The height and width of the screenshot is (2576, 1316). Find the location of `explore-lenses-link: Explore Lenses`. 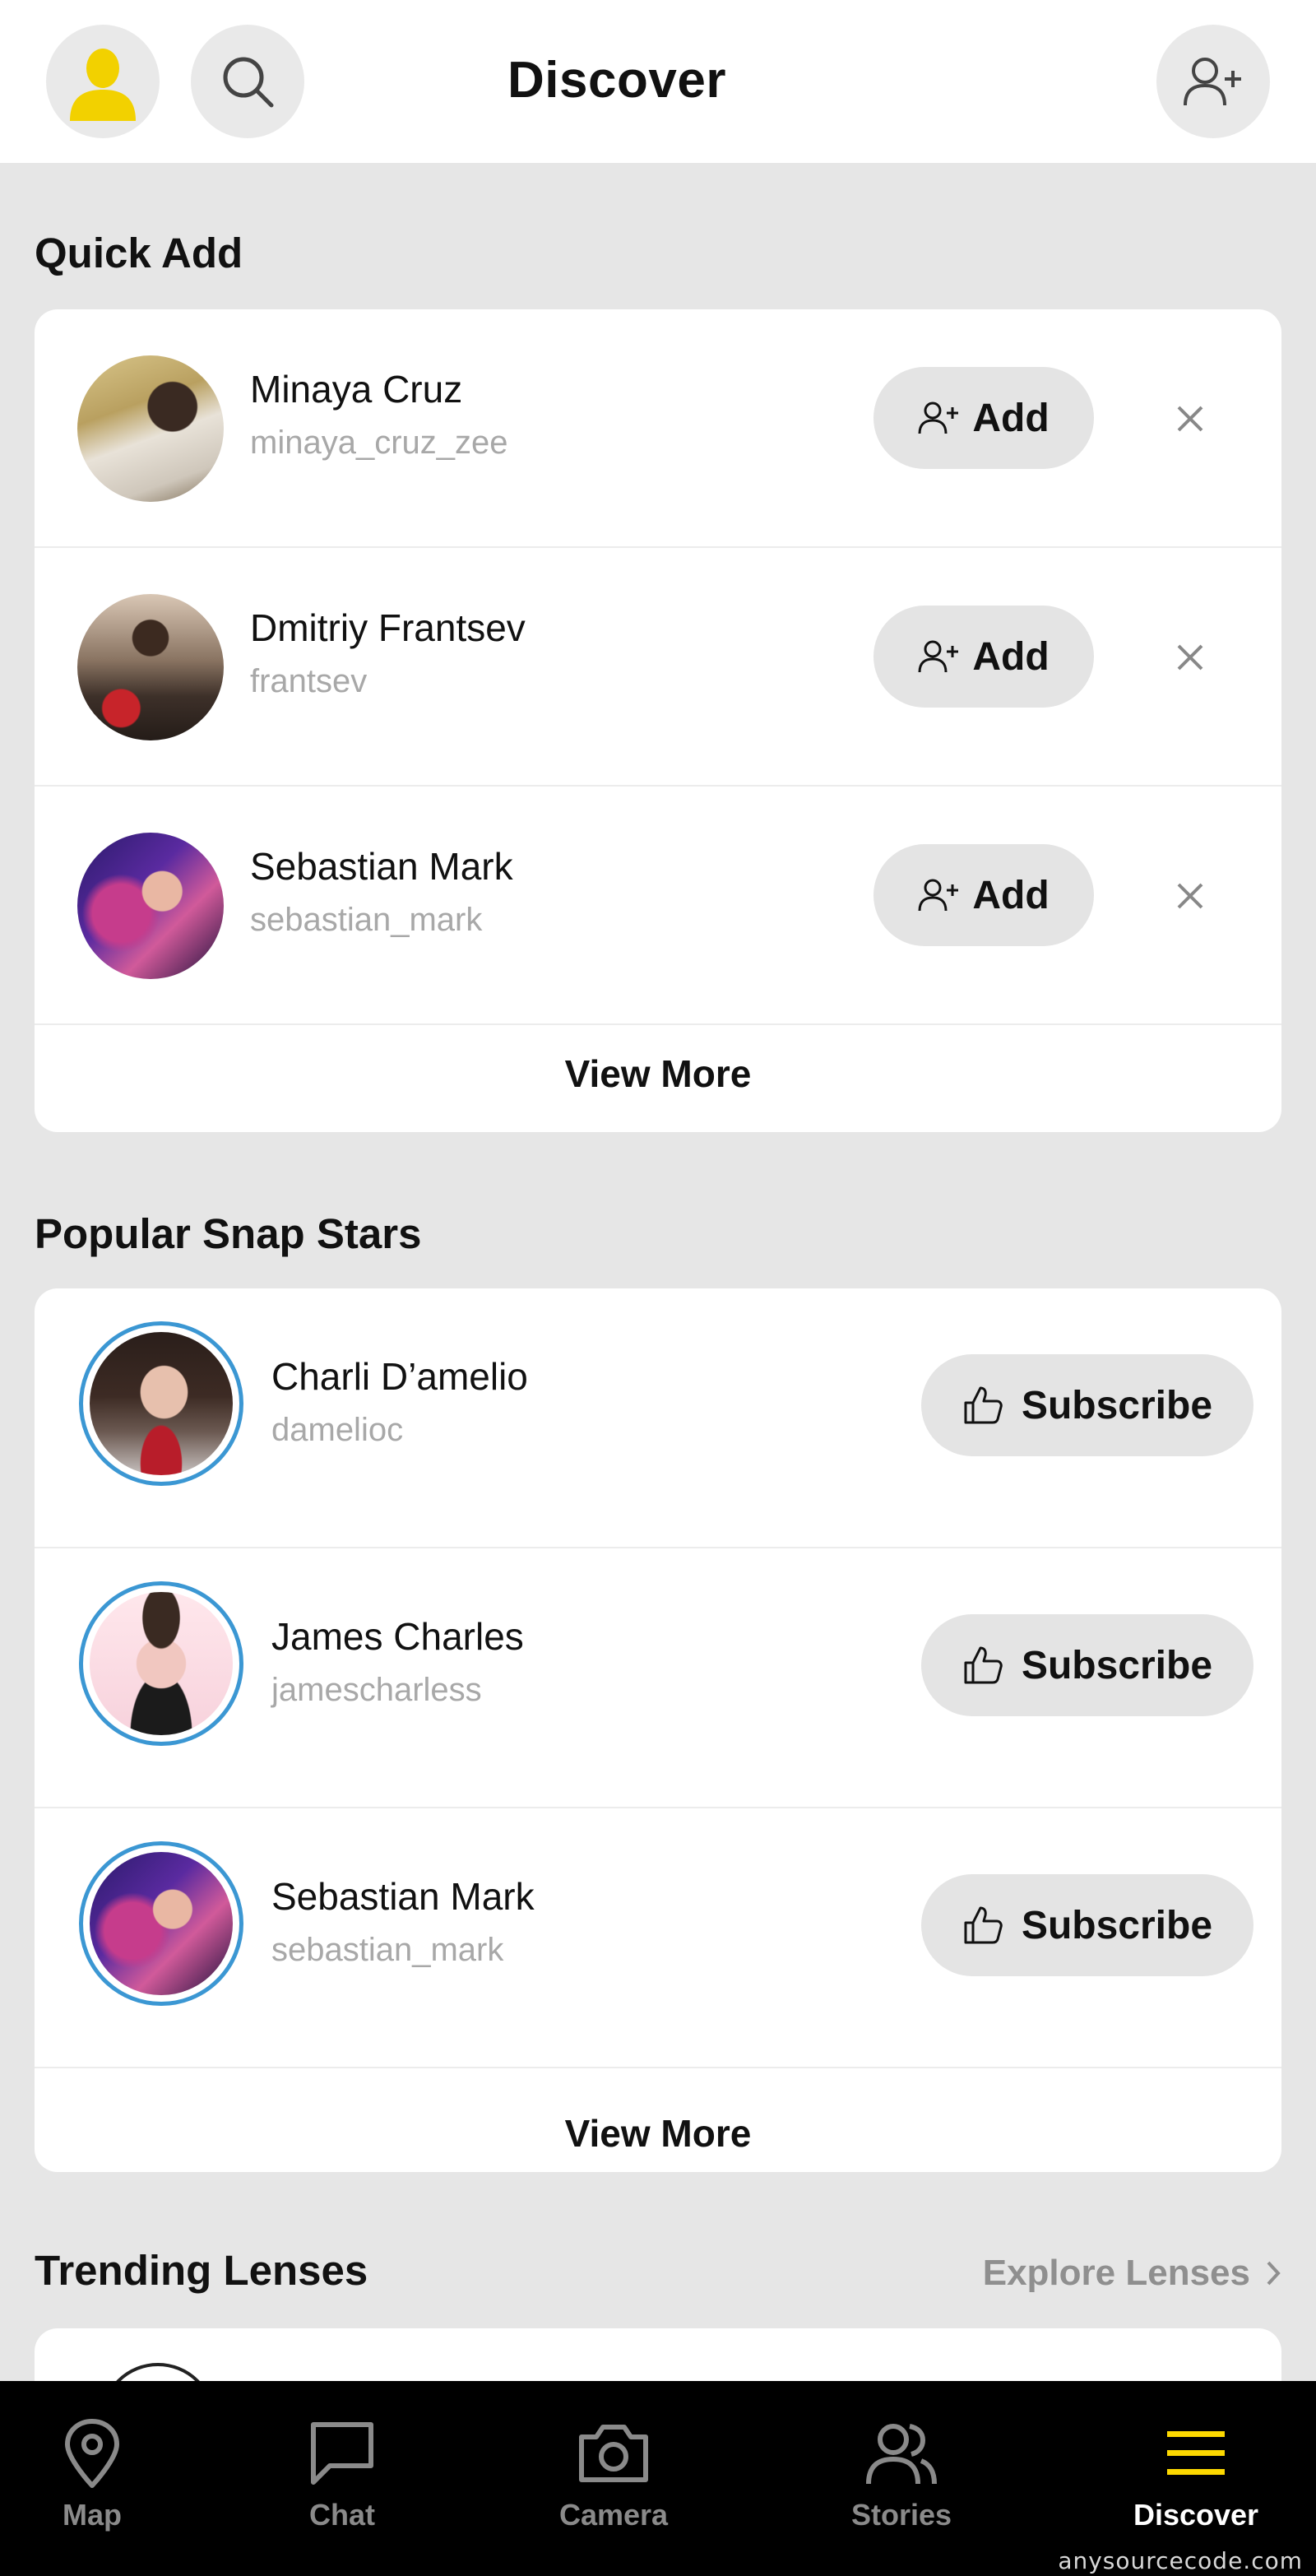

explore-lenses-link: Explore Lenses is located at coordinates (1132, 2274).